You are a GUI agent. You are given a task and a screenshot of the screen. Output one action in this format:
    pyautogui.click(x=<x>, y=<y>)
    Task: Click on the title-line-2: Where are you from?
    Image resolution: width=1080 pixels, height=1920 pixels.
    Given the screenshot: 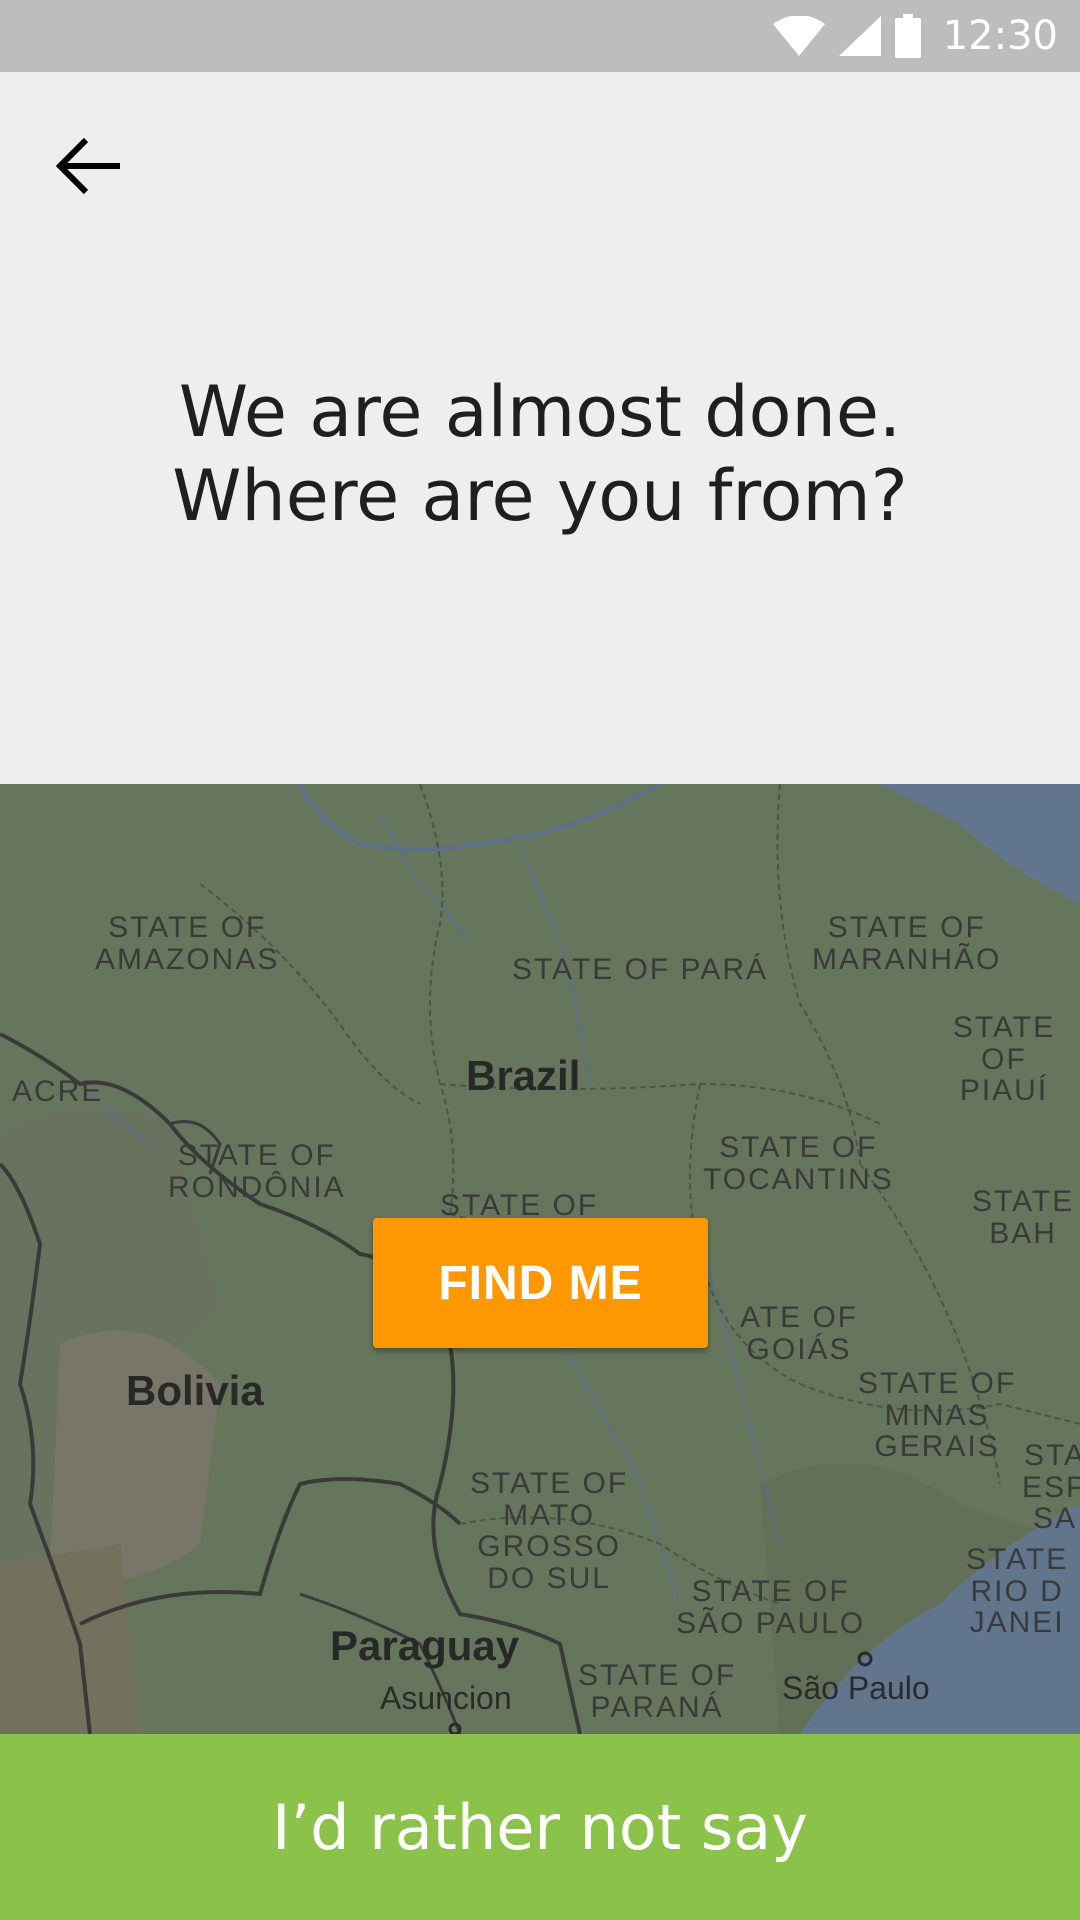 What is the action you would take?
    pyautogui.click(x=540, y=496)
    